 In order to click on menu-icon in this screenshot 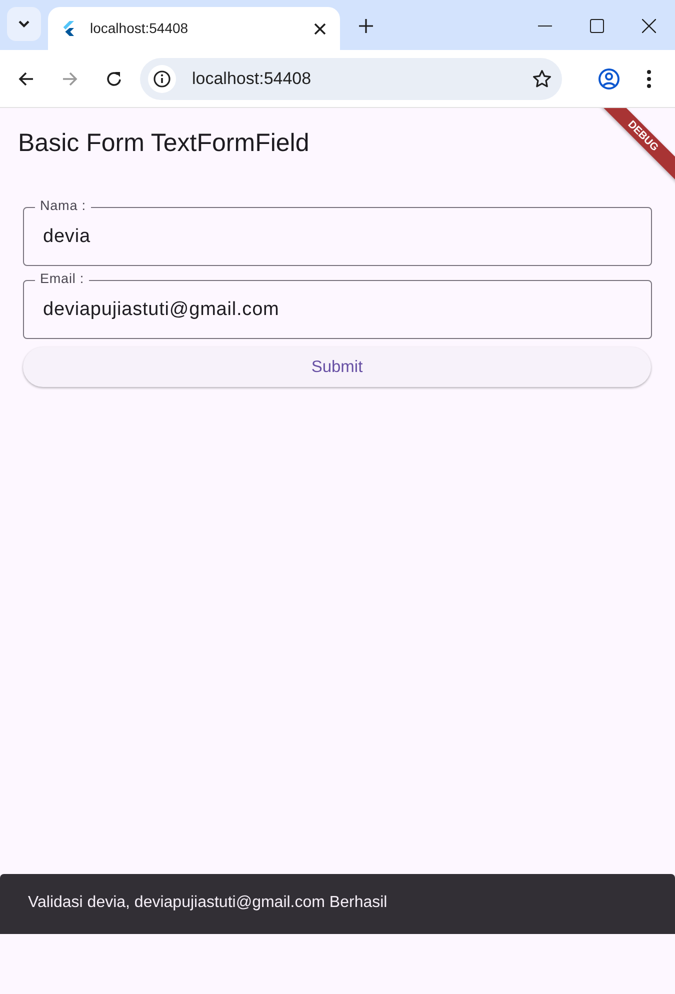, I will do `click(649, 79)`.